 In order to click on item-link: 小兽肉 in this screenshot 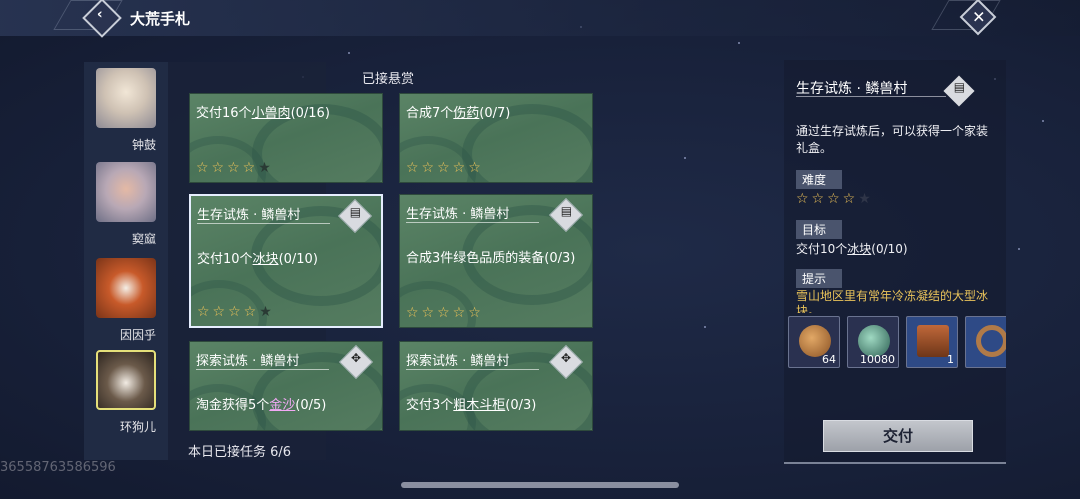, I will do `click(271, 113)`.